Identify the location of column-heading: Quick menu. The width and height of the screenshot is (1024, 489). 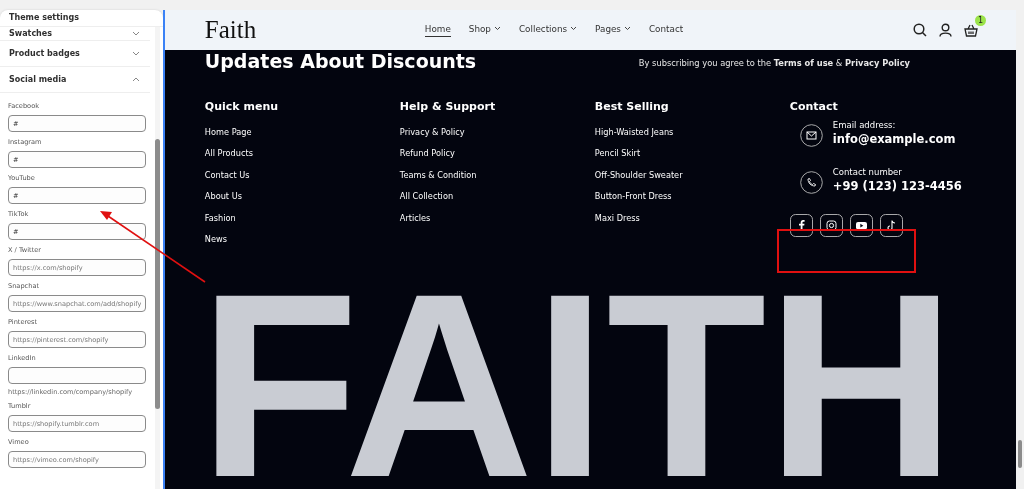
(242, 106).